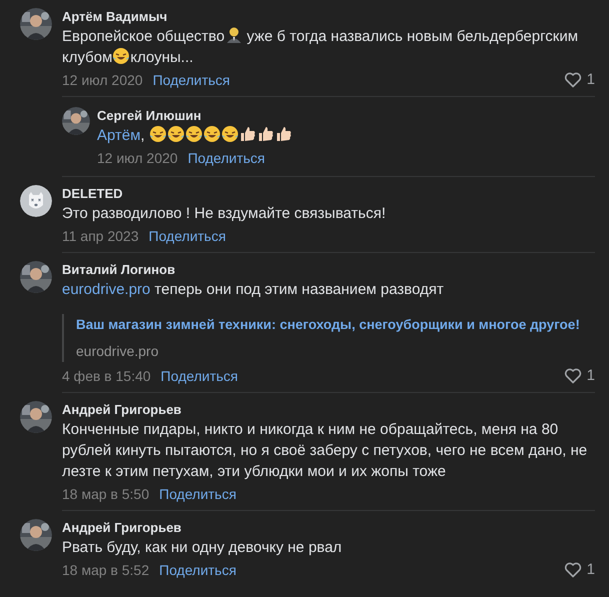 Image resolution: width=609 pixels, height=597 pixels. What do you see at coordinates (100, 236) in the screenshot?
I see `comment-date: 11 апр 2023` at bounding box center [100, 236].